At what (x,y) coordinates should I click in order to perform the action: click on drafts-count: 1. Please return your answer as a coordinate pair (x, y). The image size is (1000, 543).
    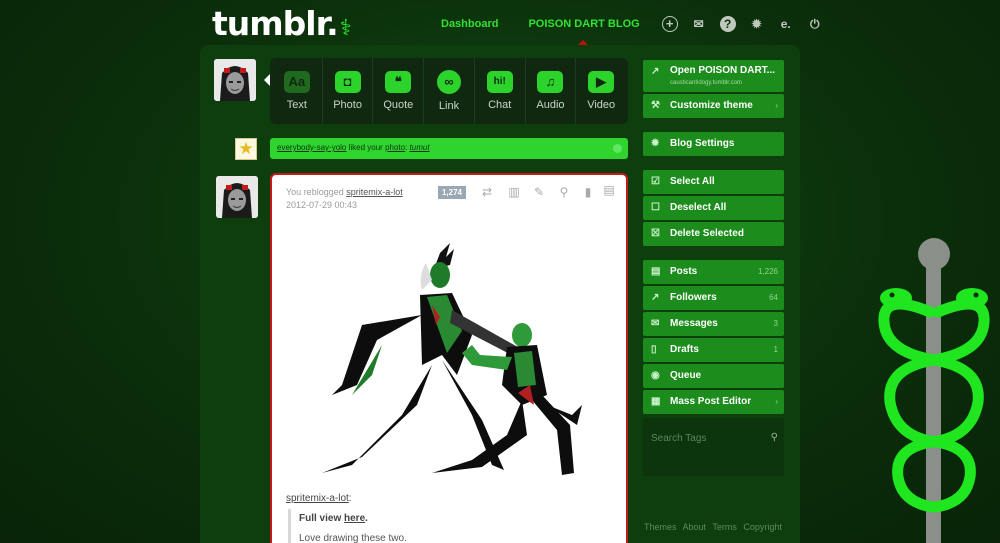
    Looking at the image, I should click on (775, 349).